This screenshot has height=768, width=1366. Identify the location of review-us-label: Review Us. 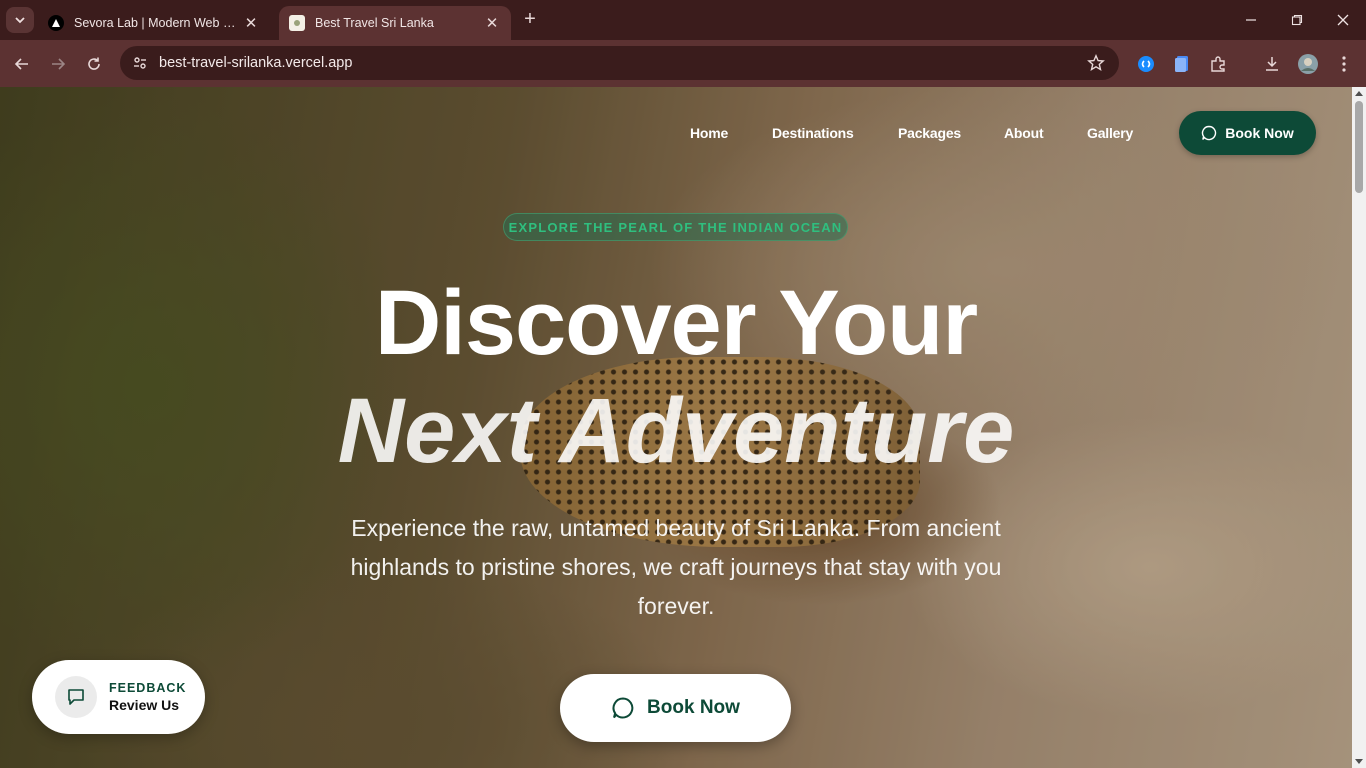
(144, 705).